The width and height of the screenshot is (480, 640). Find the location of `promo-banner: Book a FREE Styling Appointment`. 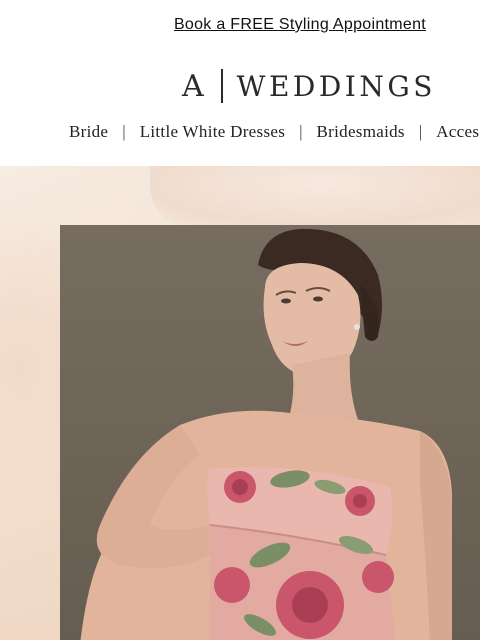

promo-banner: Book a FREE Styling Appointment is located at coordinates (240, 25).